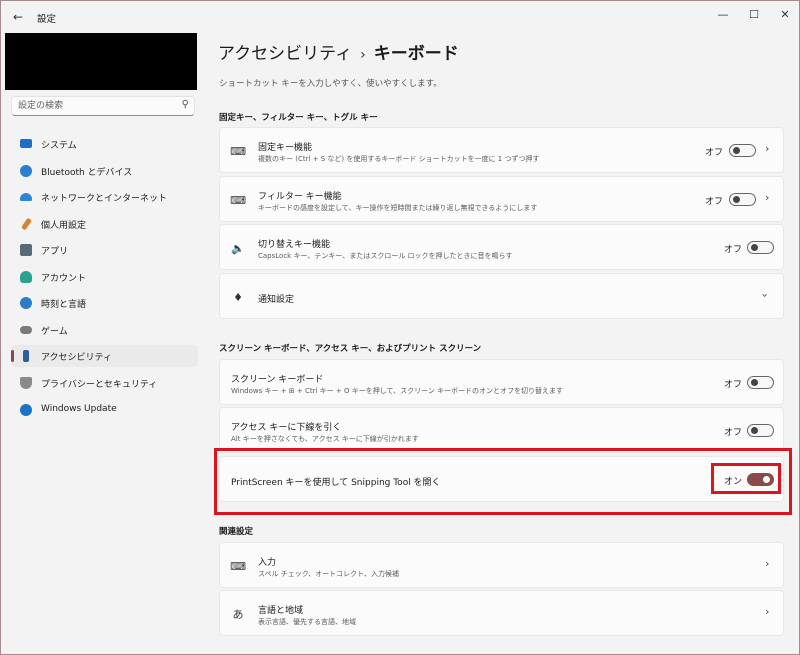  I want to click on sidebar-item-privacy: プライバシーとセキュリティ, so click(104, 383).